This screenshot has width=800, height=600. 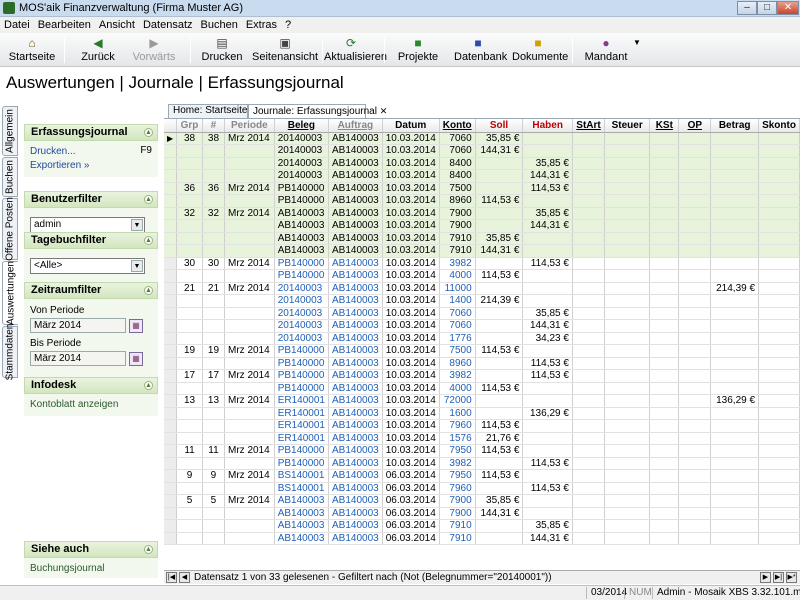 I want to click on cell-grp: 17, so click(x=189, y=376).